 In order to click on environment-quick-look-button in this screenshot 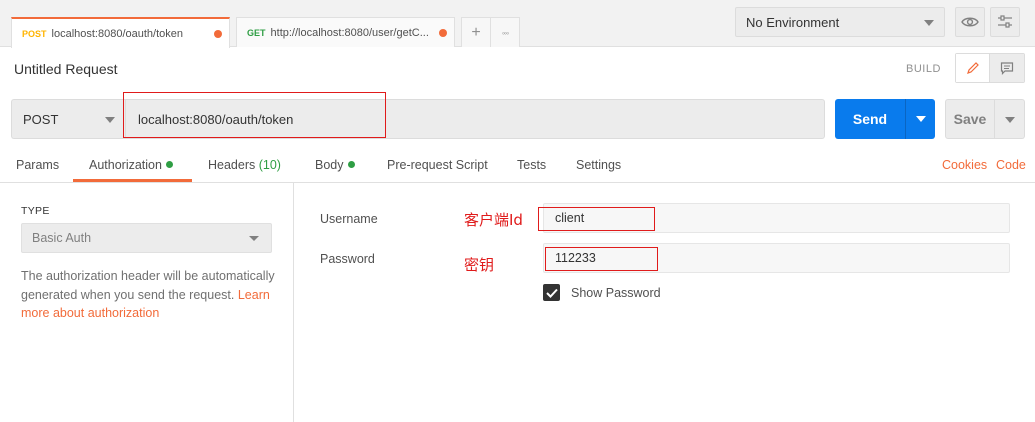, I will do `click(970, 22)`.